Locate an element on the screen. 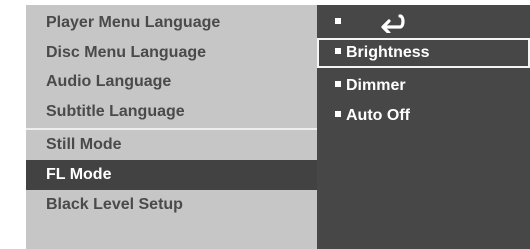  submenu-item-label: Auto Off is located at coordinates (378, 115).